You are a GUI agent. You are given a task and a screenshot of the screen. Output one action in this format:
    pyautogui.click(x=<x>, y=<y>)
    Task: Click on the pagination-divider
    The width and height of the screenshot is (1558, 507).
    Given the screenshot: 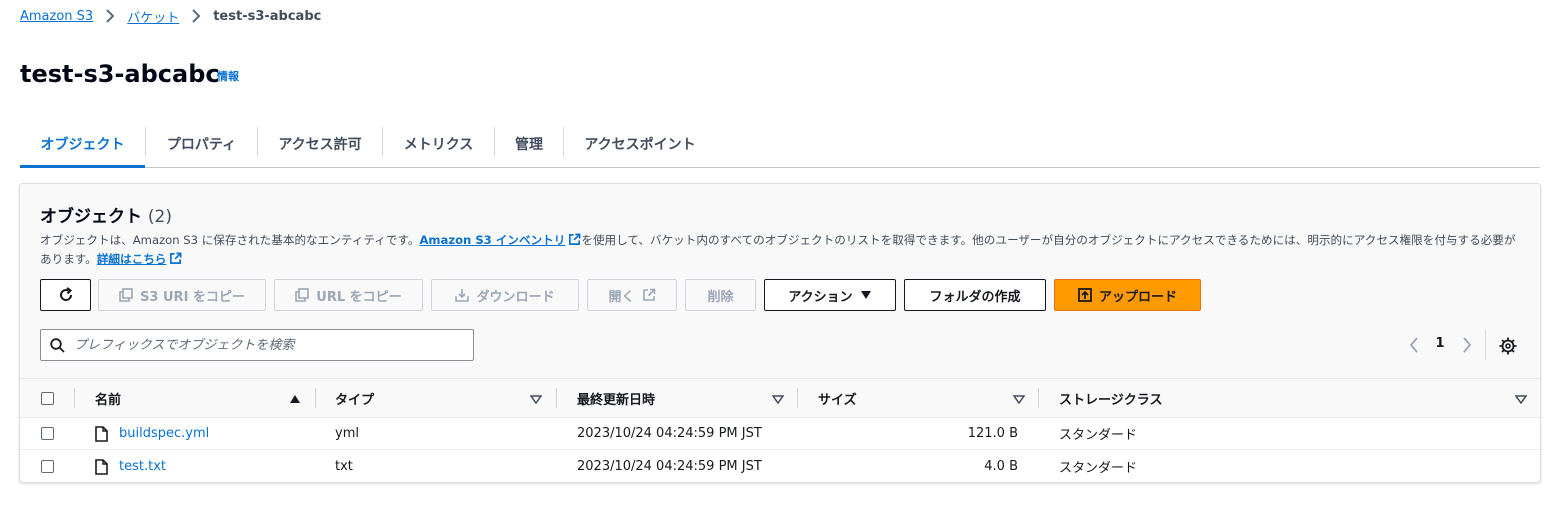 What is the action you would take?
    pyautogui.click(x=1485, y=345)
    